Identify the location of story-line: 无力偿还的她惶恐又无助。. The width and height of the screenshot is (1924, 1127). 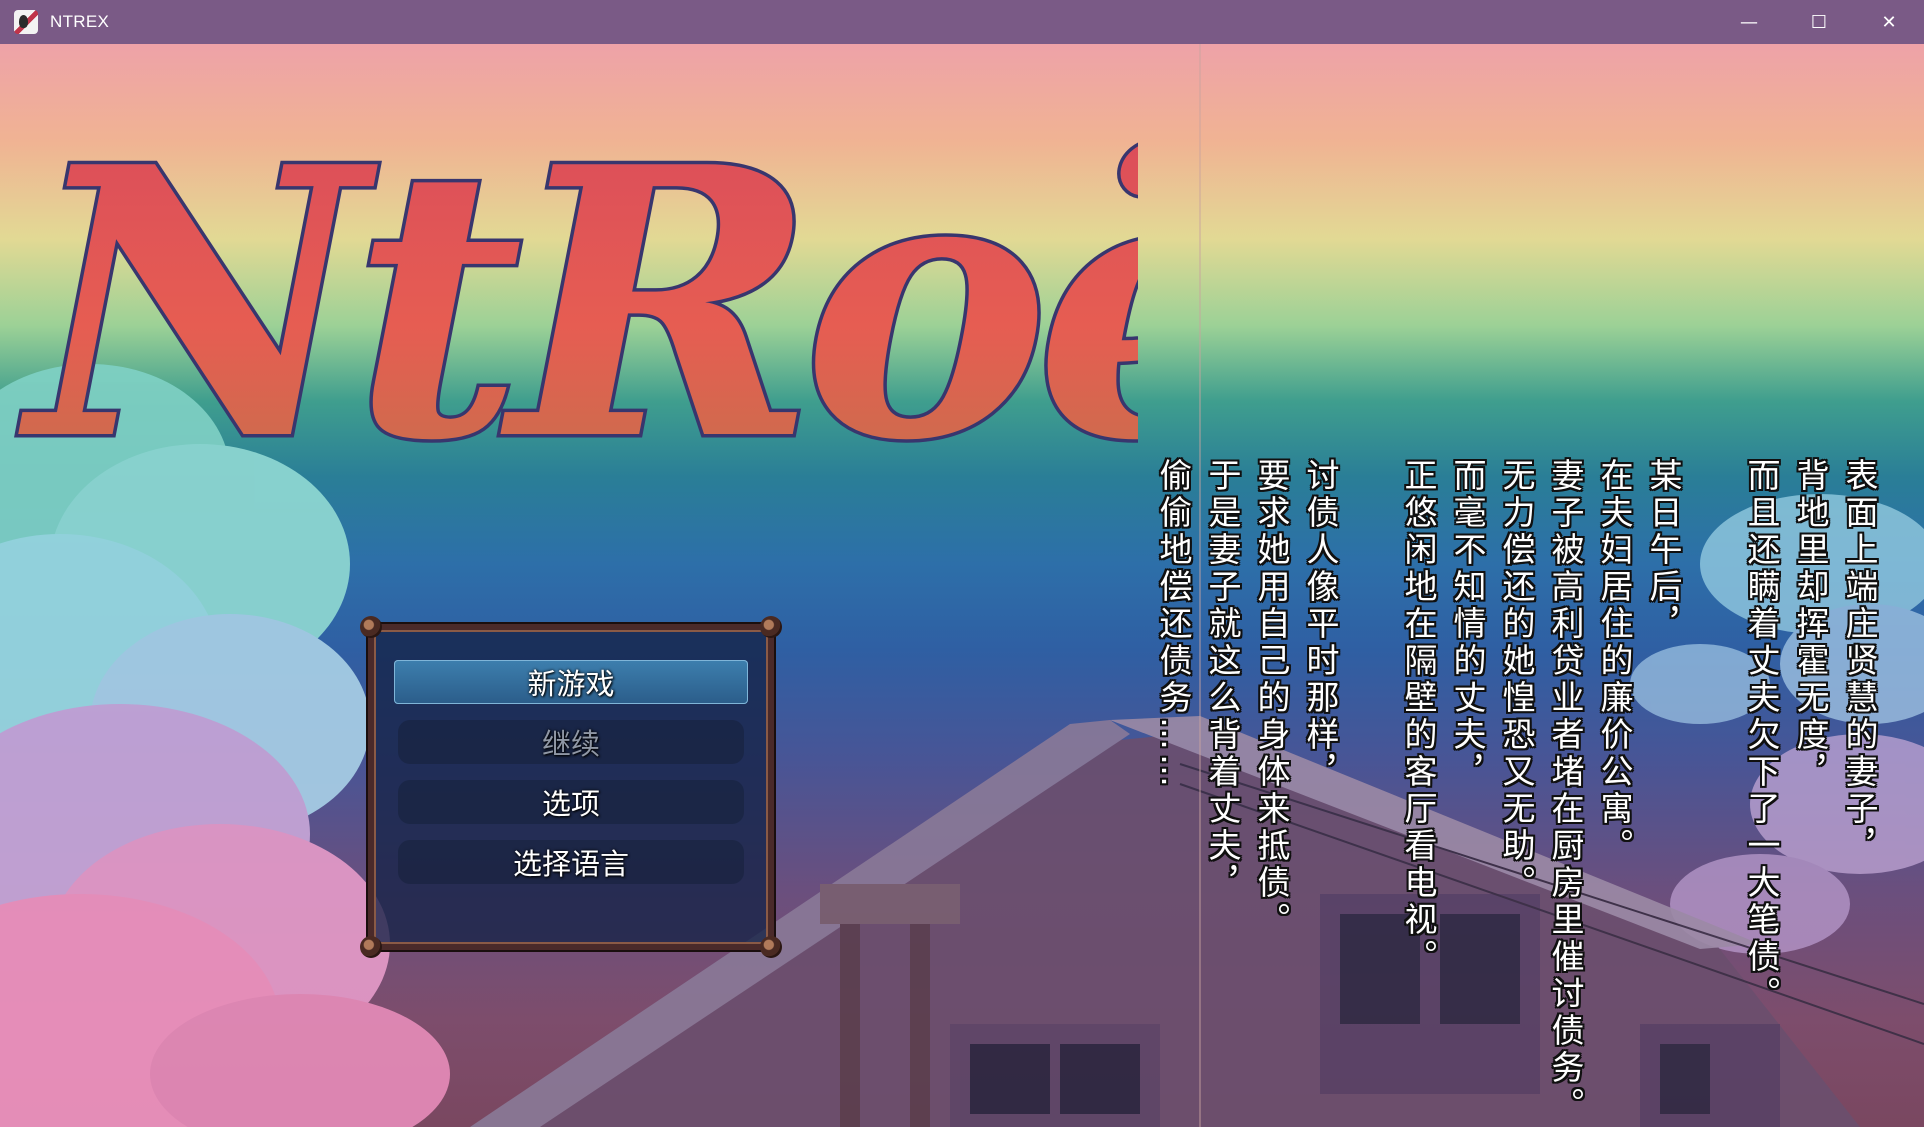
(1516, 680).